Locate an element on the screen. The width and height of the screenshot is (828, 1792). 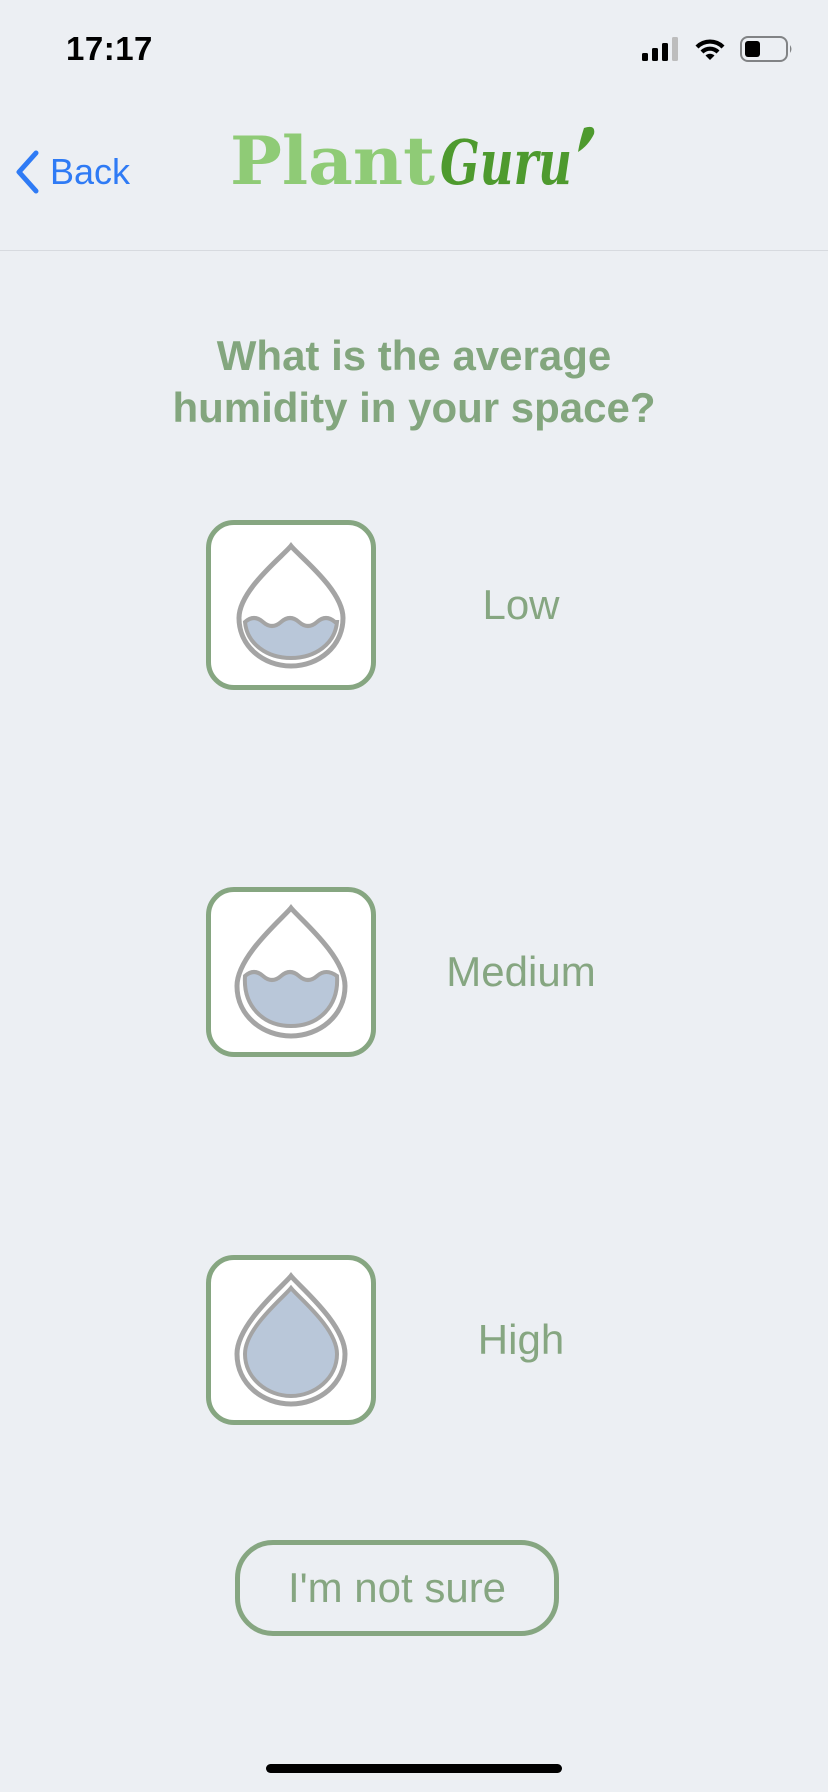
high-humidity-drop-icon is located at coordinates (291, 1339).